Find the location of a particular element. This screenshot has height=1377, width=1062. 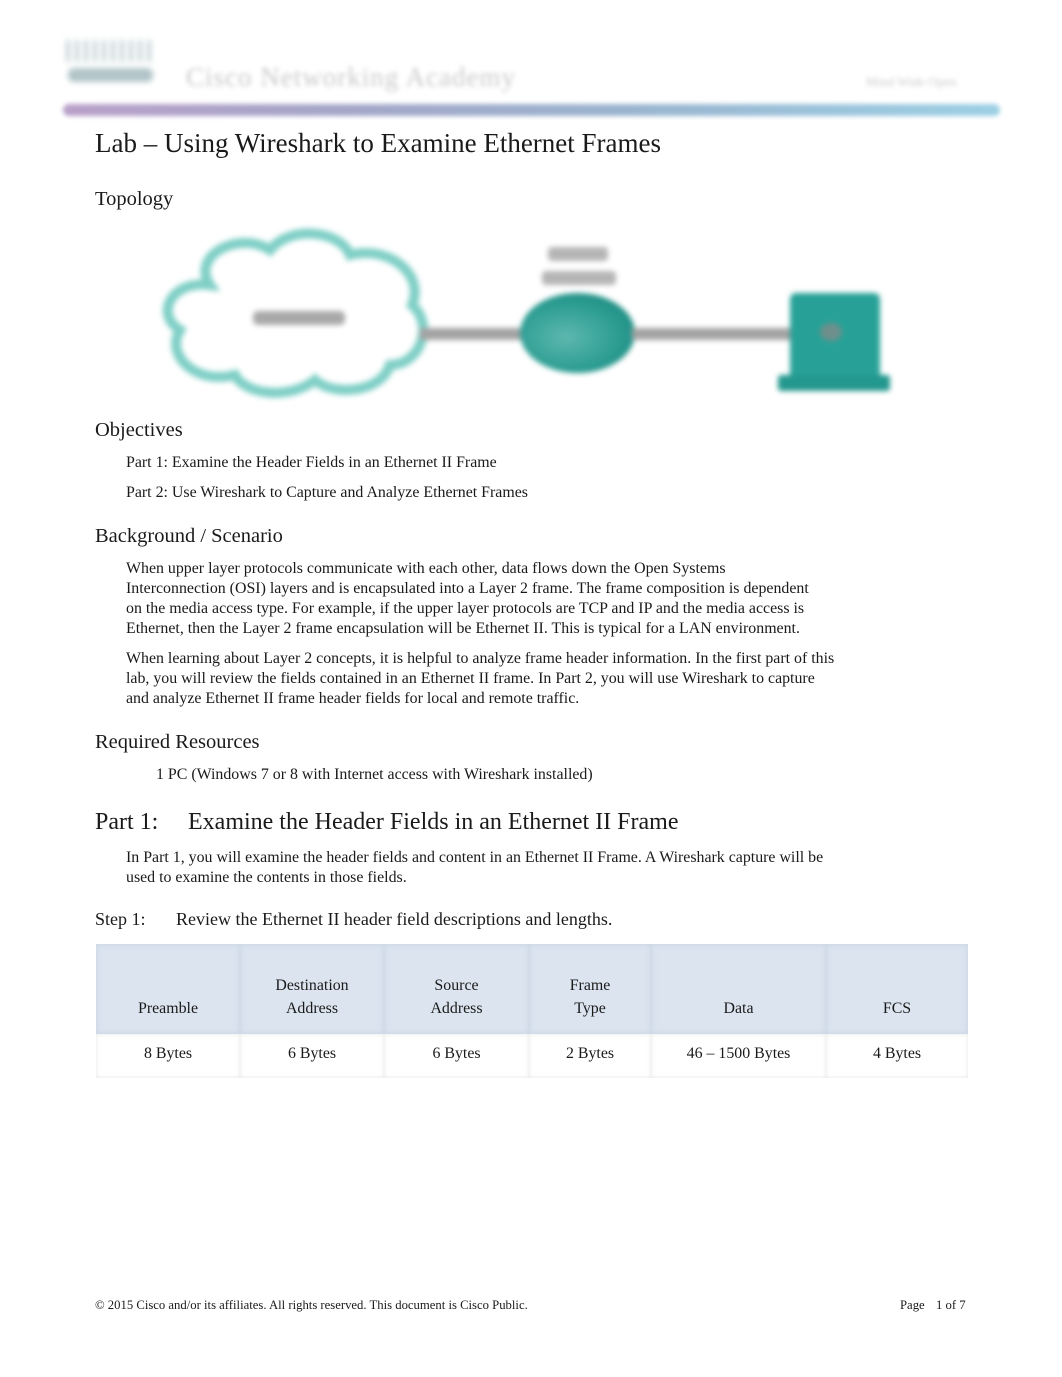

logo-bars-icon is located at coordinates (111, 51).